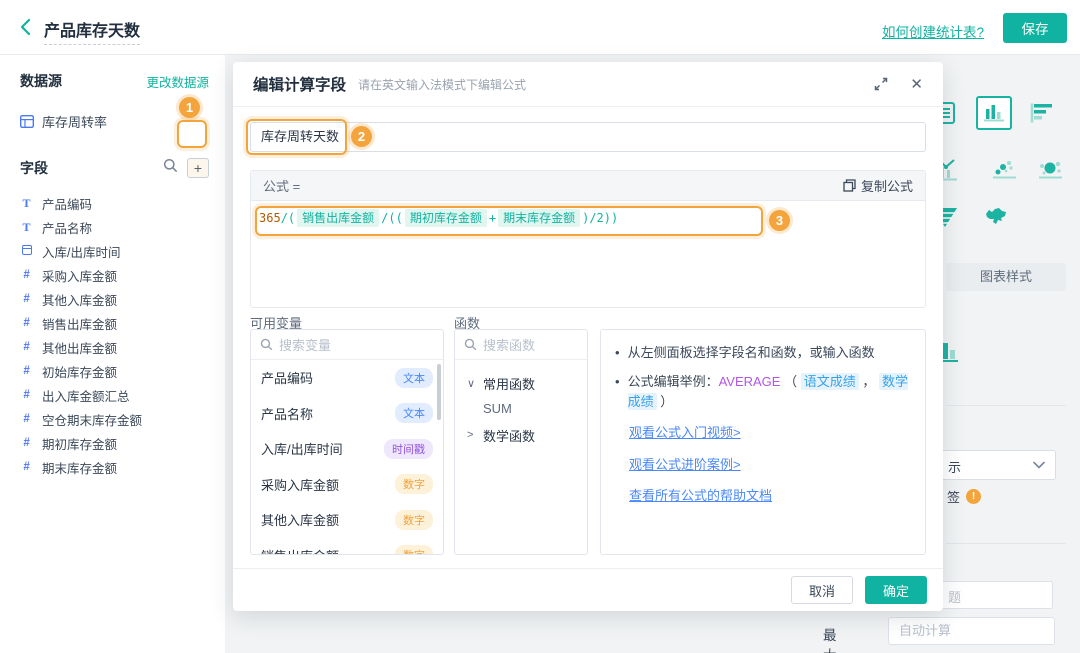 This screenshot has width=1080, height=653. I want to click on sidebar-field-item: # 销售出库金额, so click(114, 323).